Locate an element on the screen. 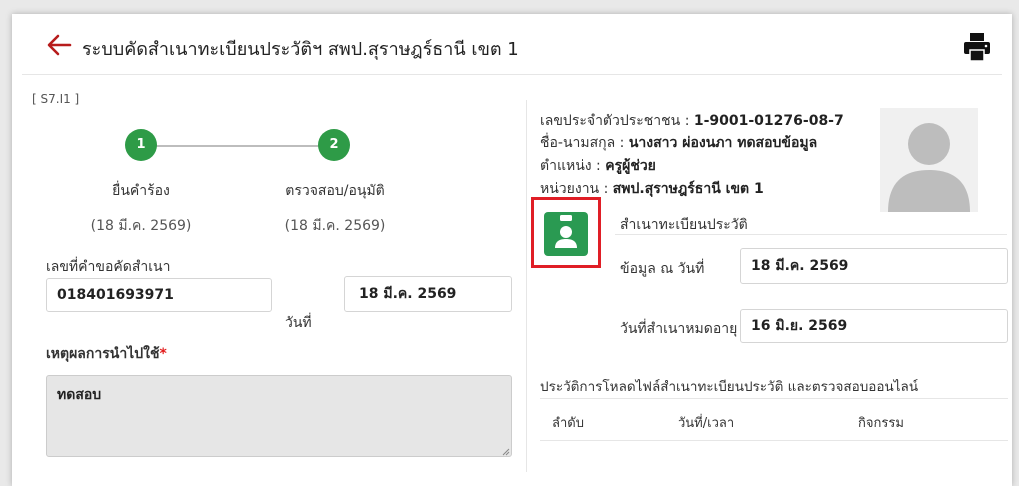 This screenshot has width=1019, height=486. request-date-input: 18 มี.ค. 2569 is located at coordinates (428, 294).